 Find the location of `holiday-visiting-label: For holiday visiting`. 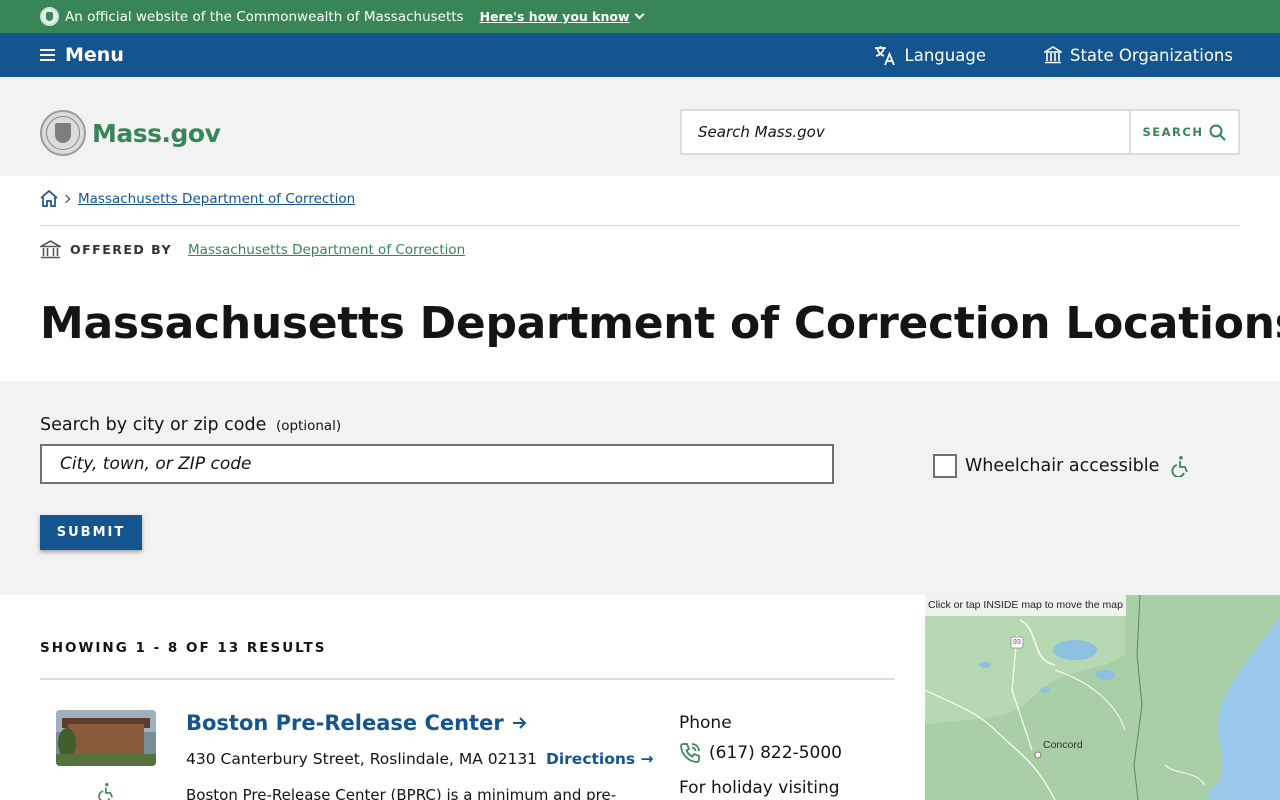

holiday-visiting-label: For holiday visiting is located at coordinates (759, 788).